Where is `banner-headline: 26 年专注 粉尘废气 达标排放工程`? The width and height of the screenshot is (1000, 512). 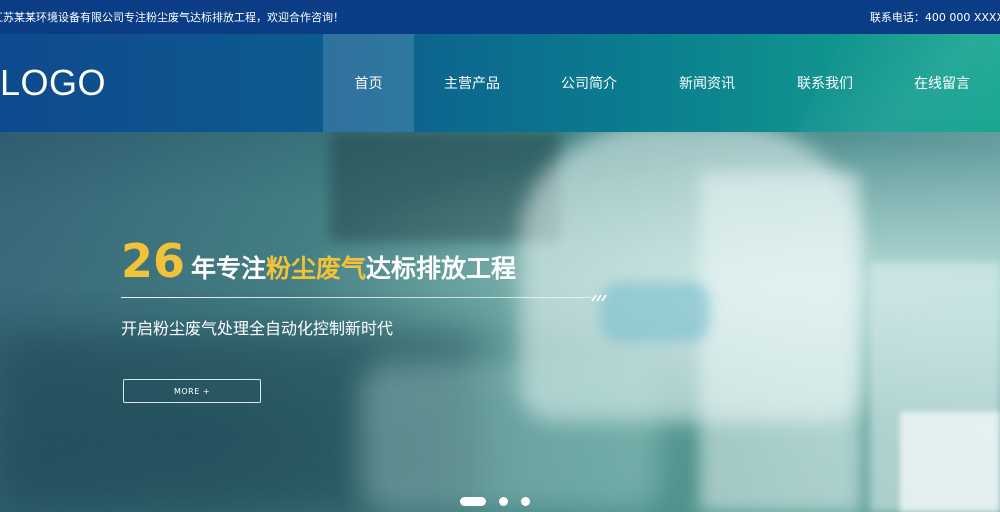 banner-headline: 26 年专注 粉尘废气 达标排放工程 is located at coordinates (318, 260).